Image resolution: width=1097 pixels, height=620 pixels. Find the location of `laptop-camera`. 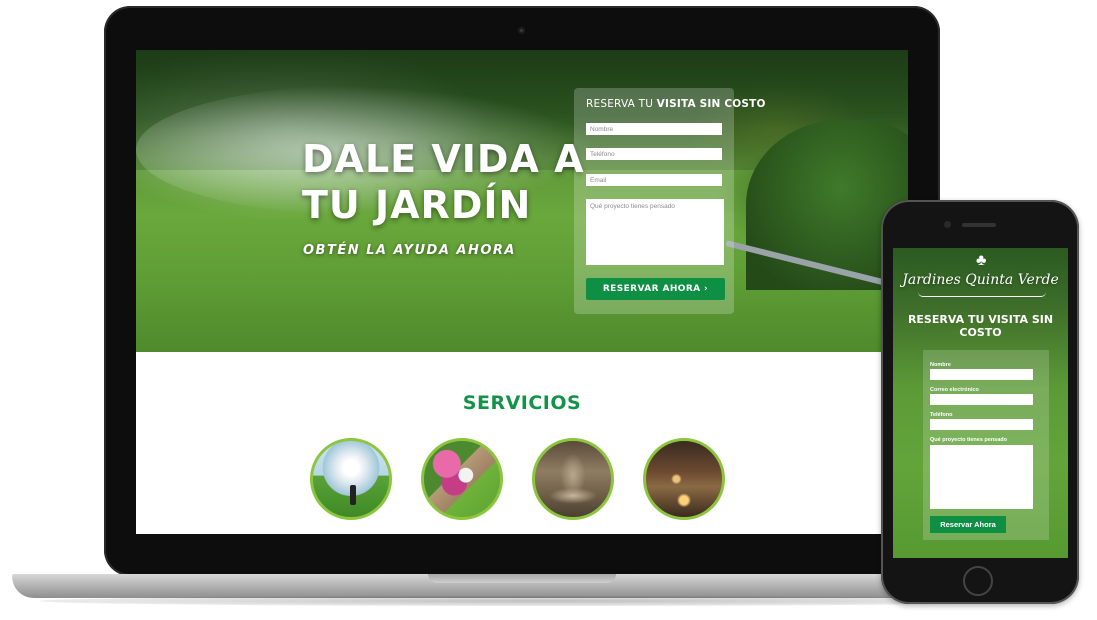

laptop-camera is located at coordinates (521, 30).